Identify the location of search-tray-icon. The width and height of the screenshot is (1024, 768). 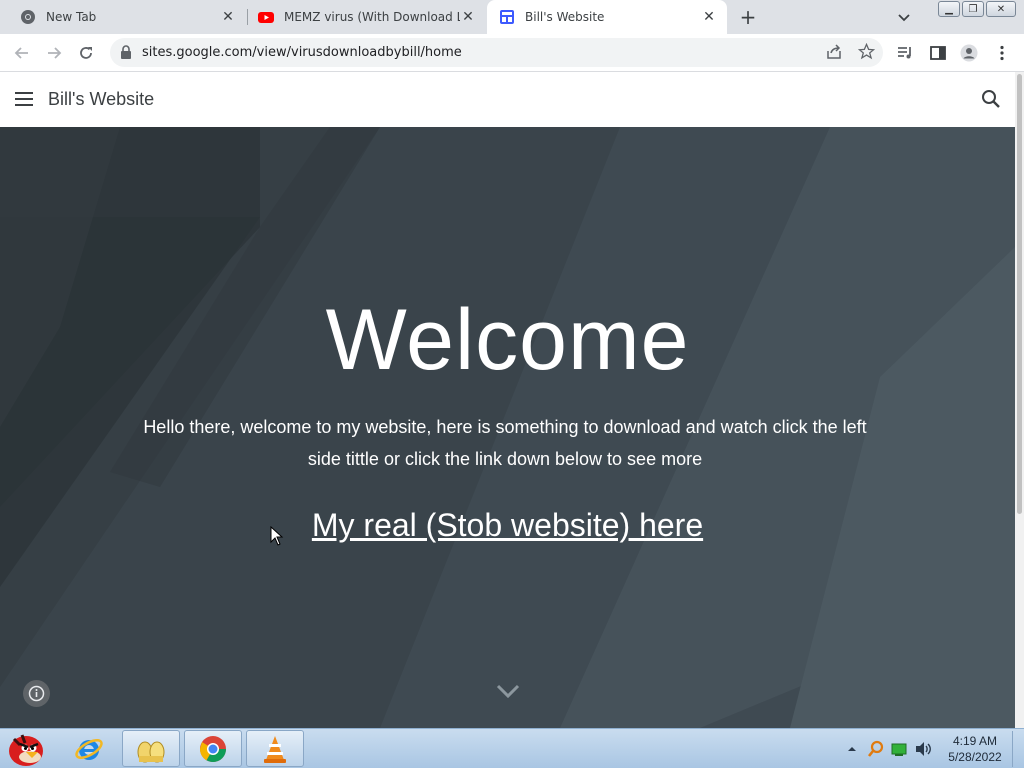
(876, 749).